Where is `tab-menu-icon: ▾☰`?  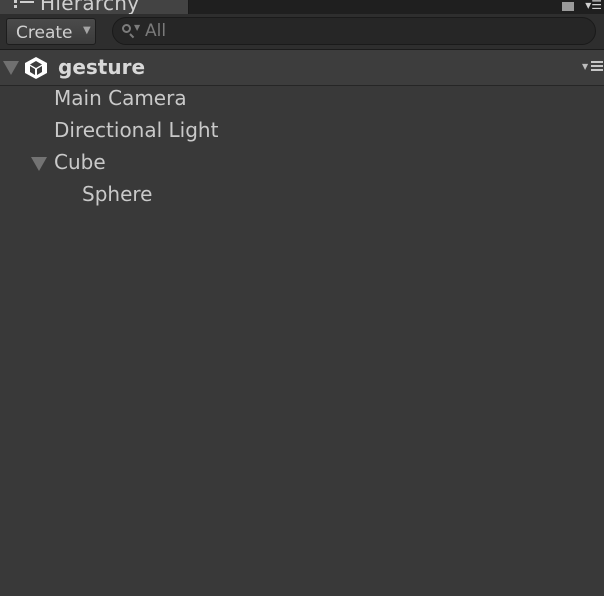 tab-menu-icon: ▾☰ is located at coordinates (593, 6).